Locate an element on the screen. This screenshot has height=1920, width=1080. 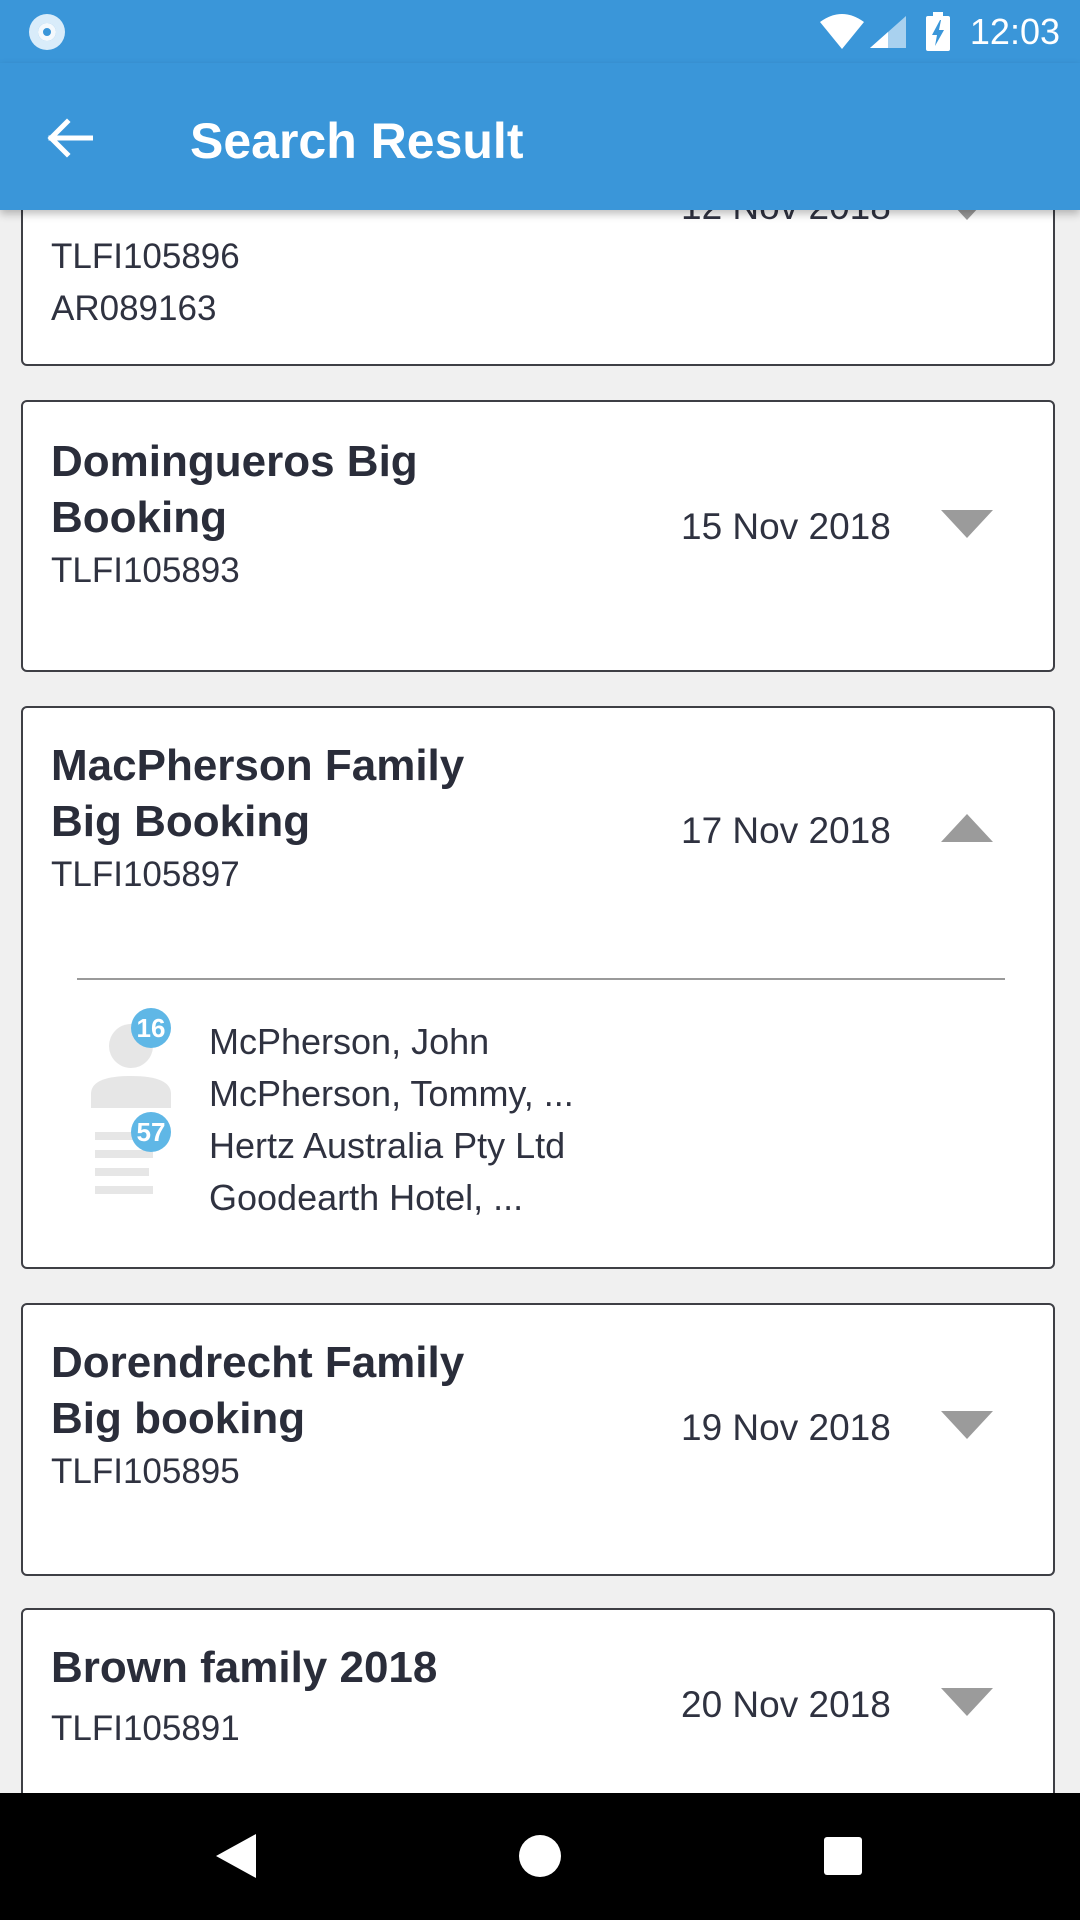
system-nav-bar is located at coordinates (540, 1856).